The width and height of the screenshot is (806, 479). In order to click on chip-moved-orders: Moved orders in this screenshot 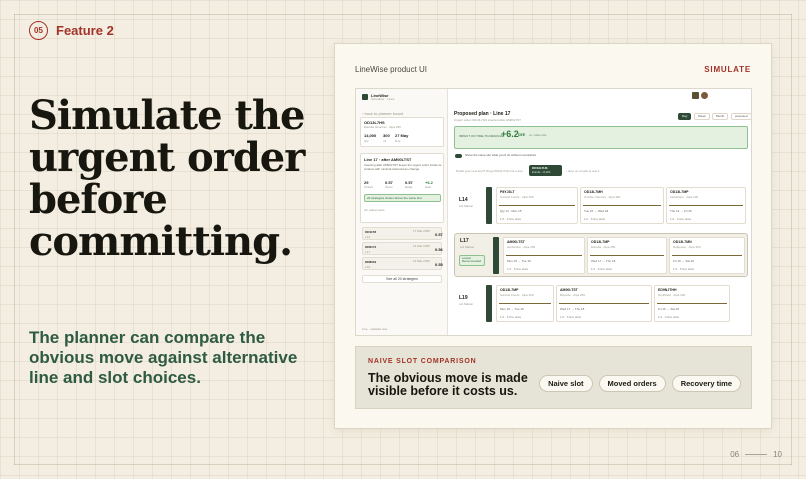, I will do `click(632, 383)`.